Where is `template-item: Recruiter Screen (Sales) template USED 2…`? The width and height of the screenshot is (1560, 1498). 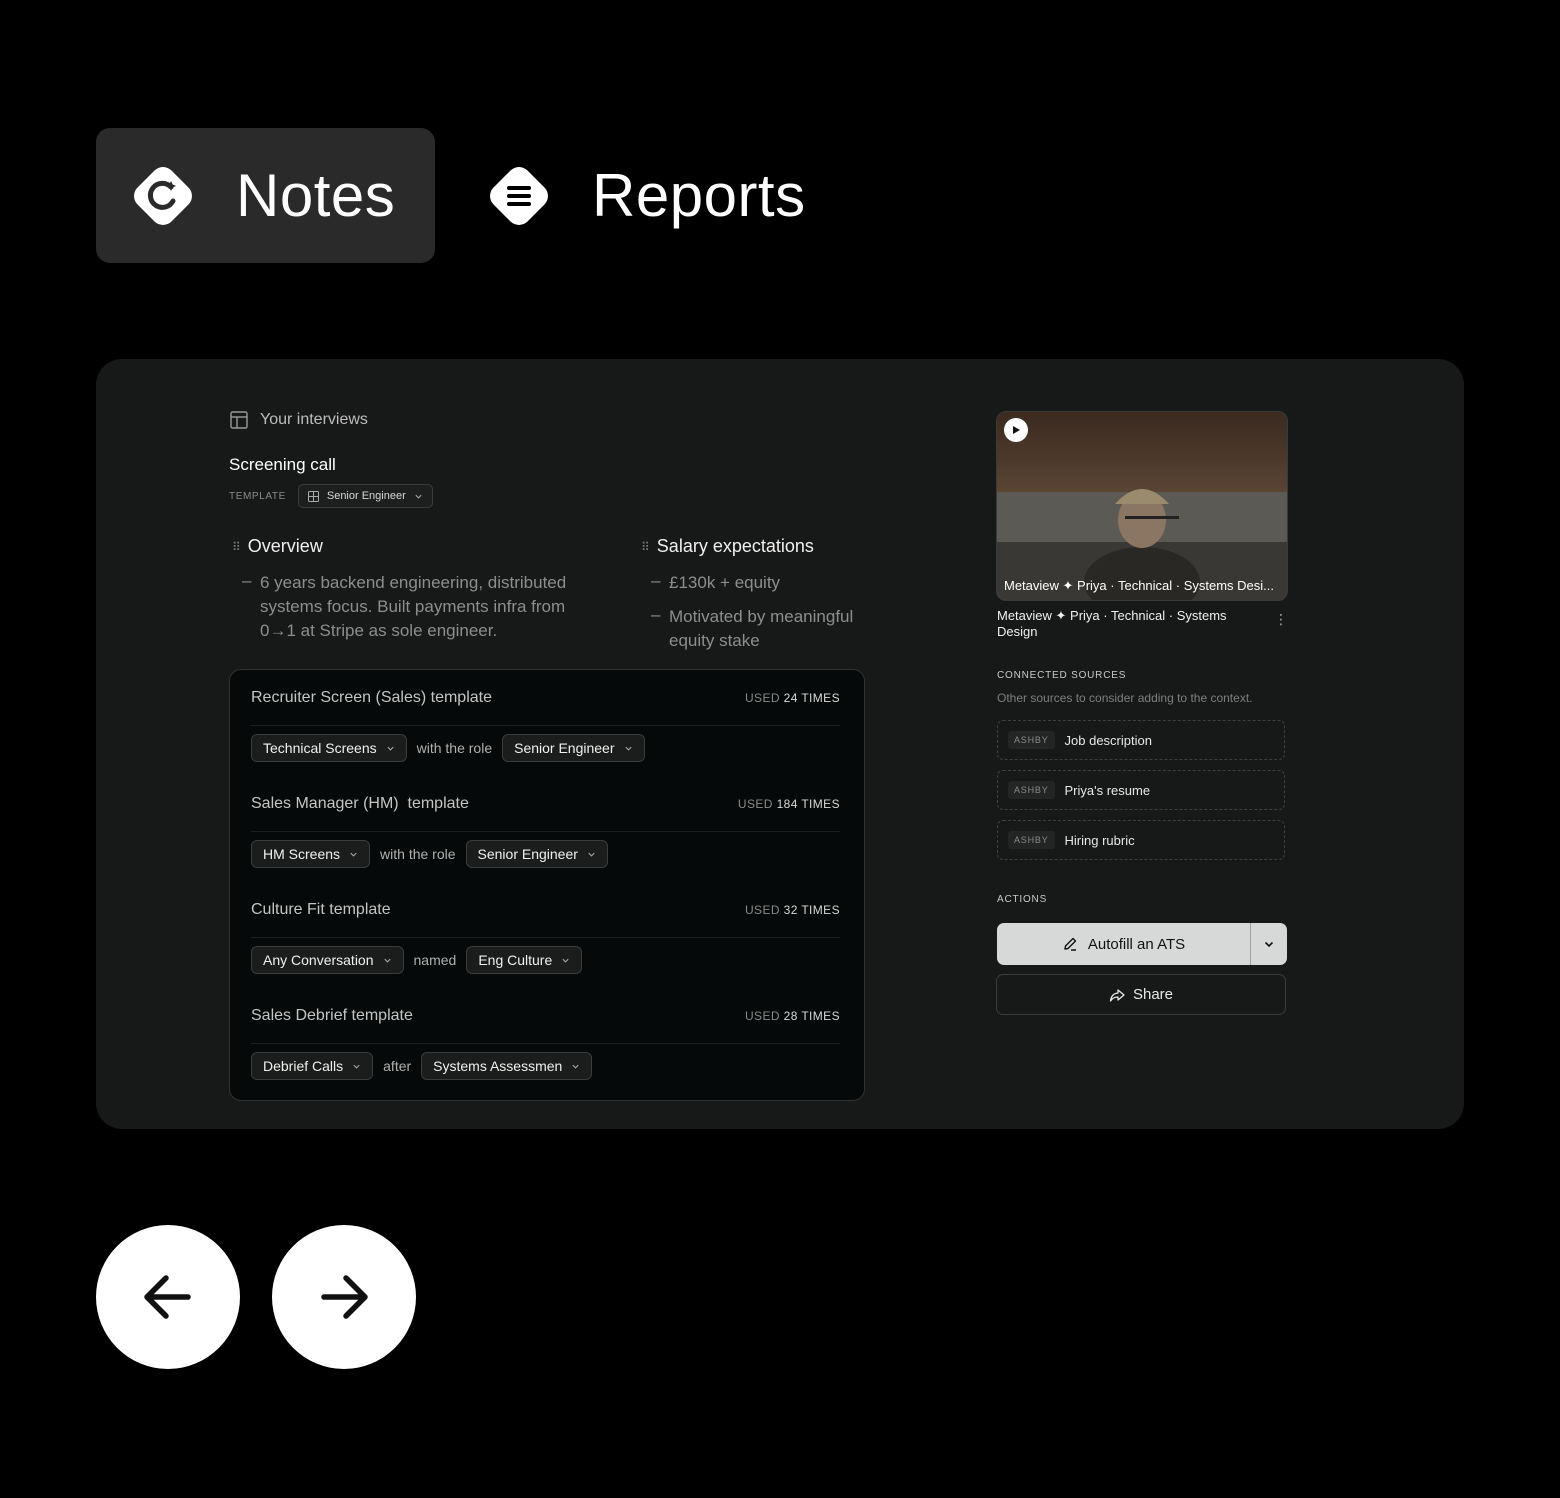 template-item: Recruiter Screen (Sales) template USED 2… is located at coordinates (547, 723).